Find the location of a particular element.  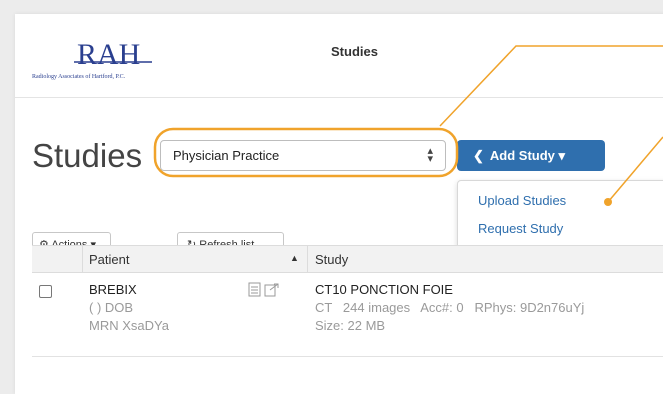

page-title: Studies is located at coordinates (87, 155).